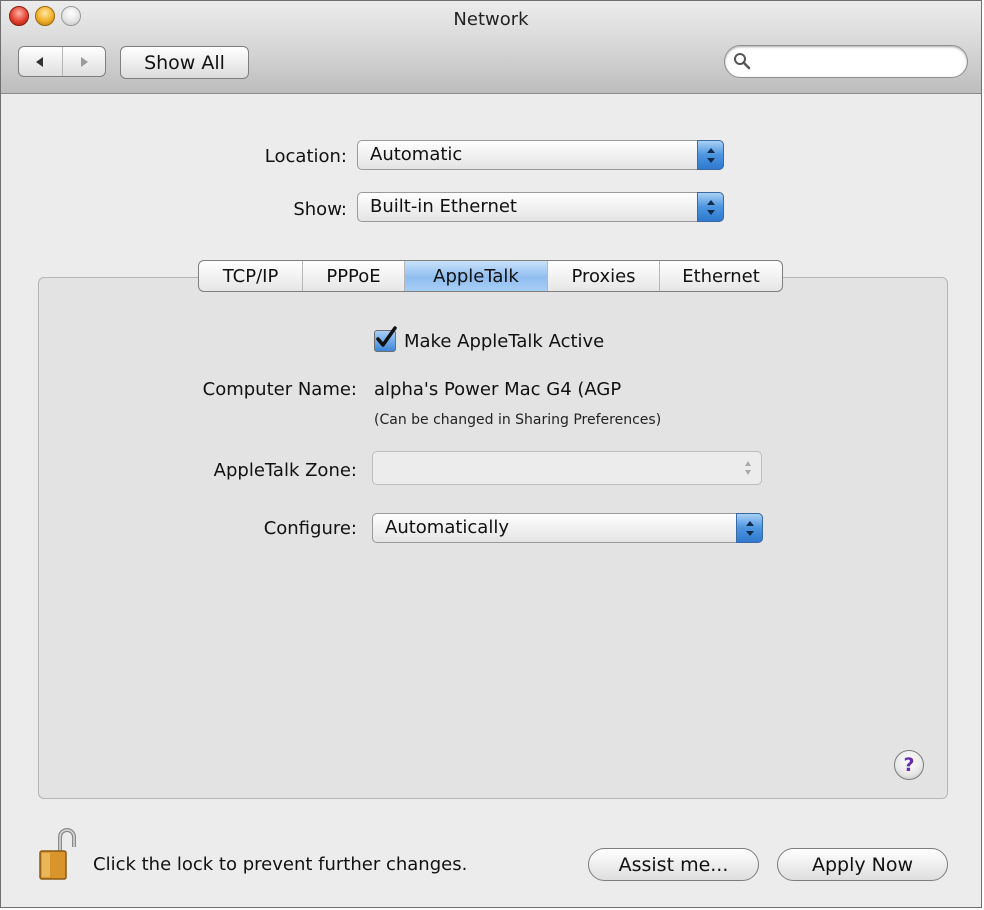 Image resolution: width=984 pixels, height=910 pixels. I want to click on tab-proxies: Proxies, so click(603, 276).